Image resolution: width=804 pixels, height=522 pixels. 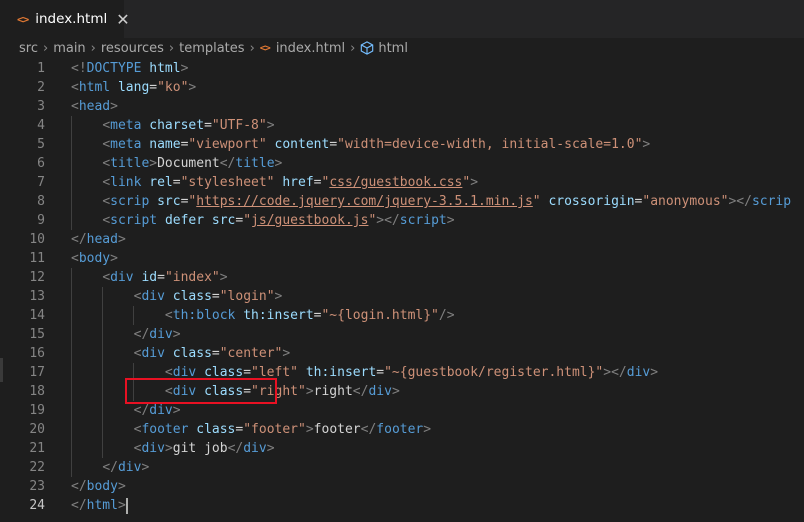 What do you see at coordinates (37, 429) in the screenshot?
I see `line-number: 20` at bounding box center [37, 429].